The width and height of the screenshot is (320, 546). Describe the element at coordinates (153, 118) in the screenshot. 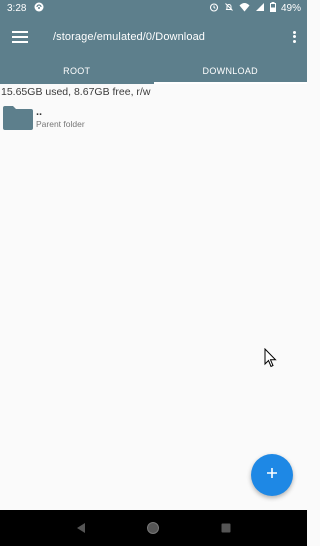

I see `list-item-parent-folder: .. Parent folder` at that location.